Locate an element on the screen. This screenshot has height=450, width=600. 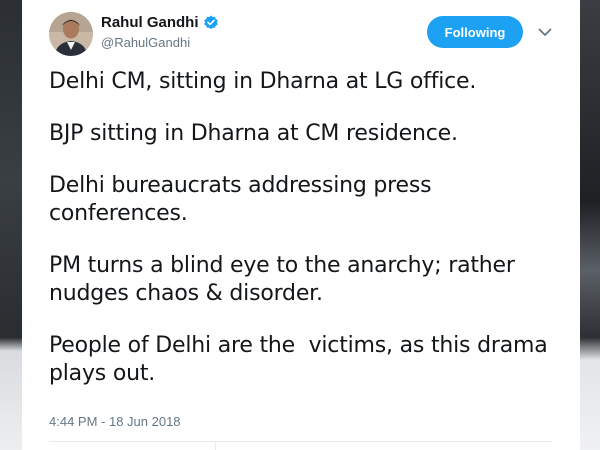
background-right is located at coordinates (590, 225).